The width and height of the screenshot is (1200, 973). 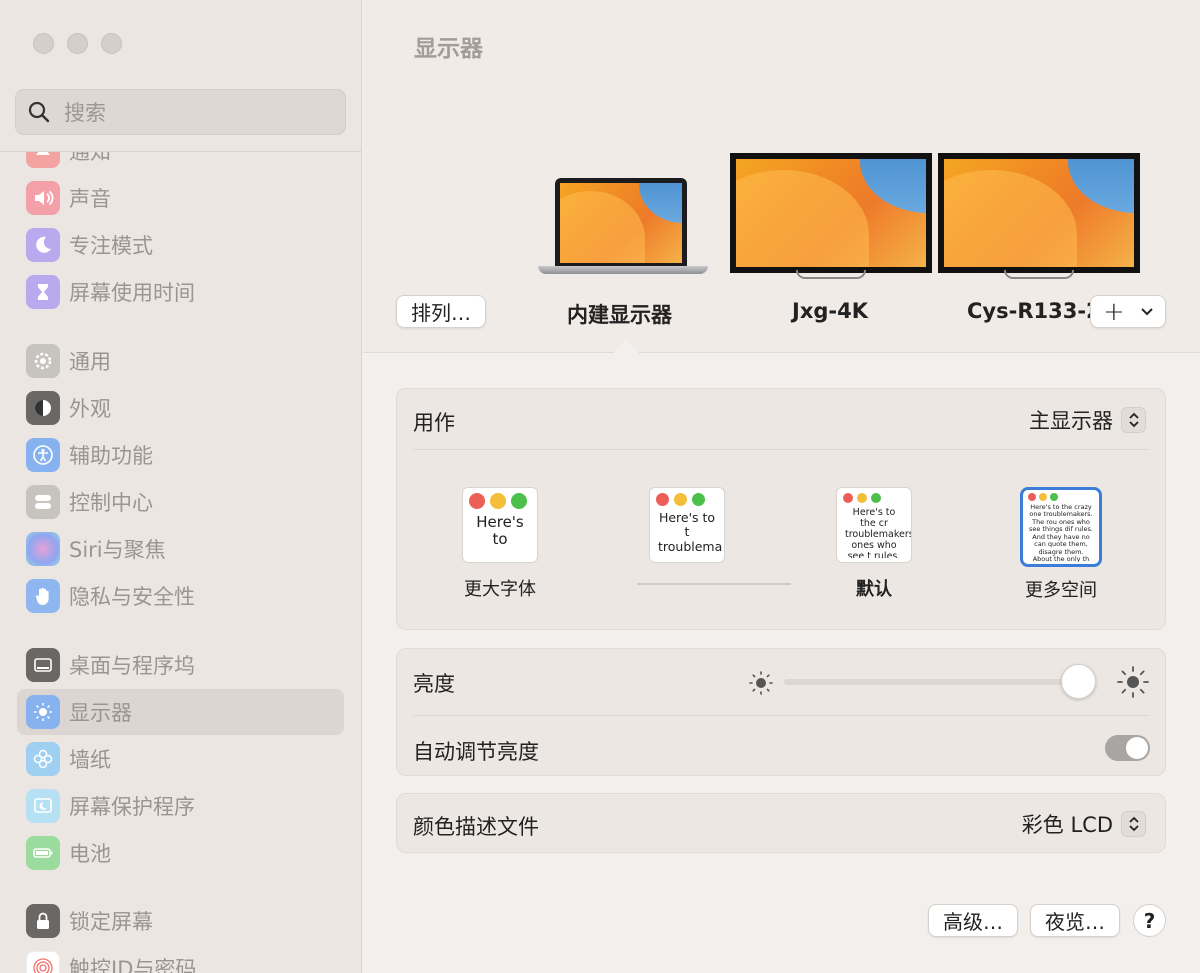 I want to click on auto-brightness-toggle, so click(x=1127, y=748).